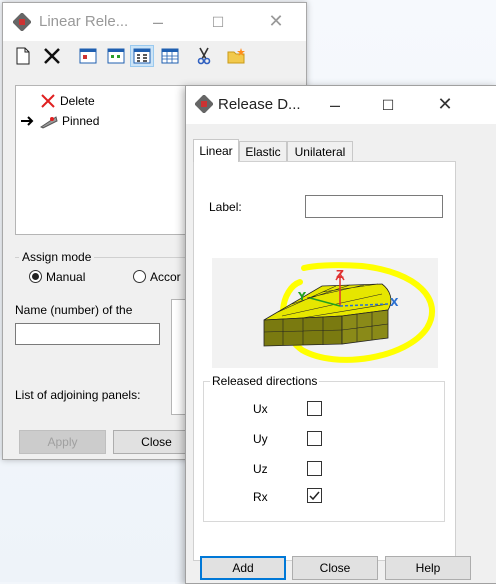 The image size is (496, 584). Describe the element at coordinates (428, 568) in the screenshot. I see `help-button: Help` at that location.